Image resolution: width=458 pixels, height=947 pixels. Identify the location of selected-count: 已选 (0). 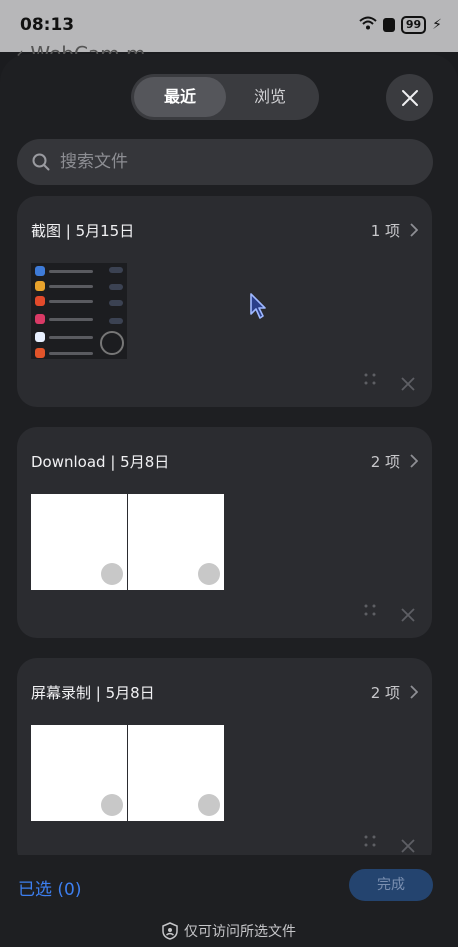
(49, 887).